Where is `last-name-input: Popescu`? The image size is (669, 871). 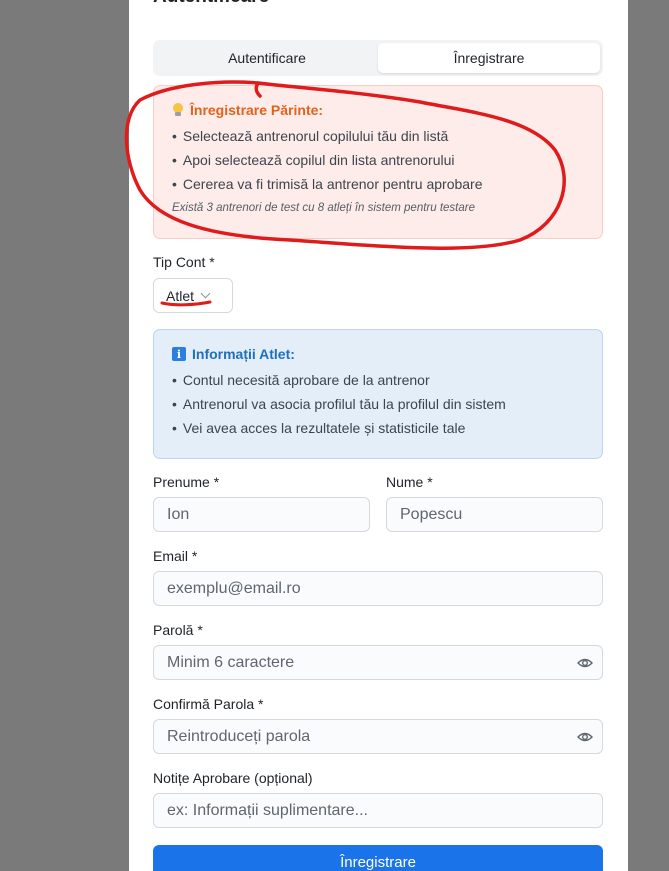 last-name-input: Popescu is located at coordinates (494, 514).